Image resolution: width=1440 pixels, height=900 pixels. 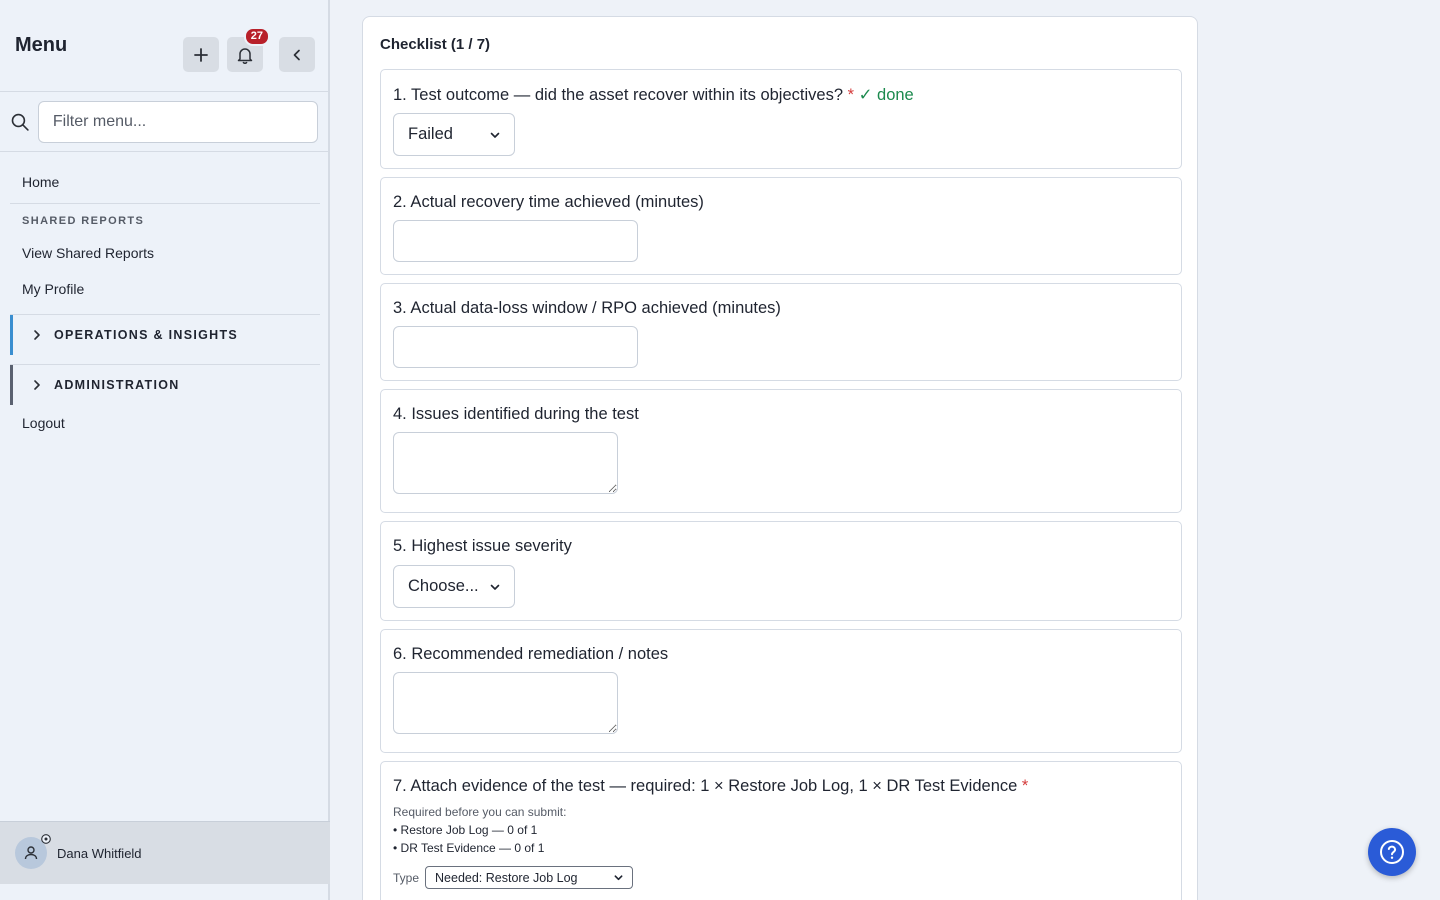 What do you see at coordinates (146, 335) in the screenshot?
I see `group-label: OPERATIONS & INSIGHTS` at bounding box center [146, 335].